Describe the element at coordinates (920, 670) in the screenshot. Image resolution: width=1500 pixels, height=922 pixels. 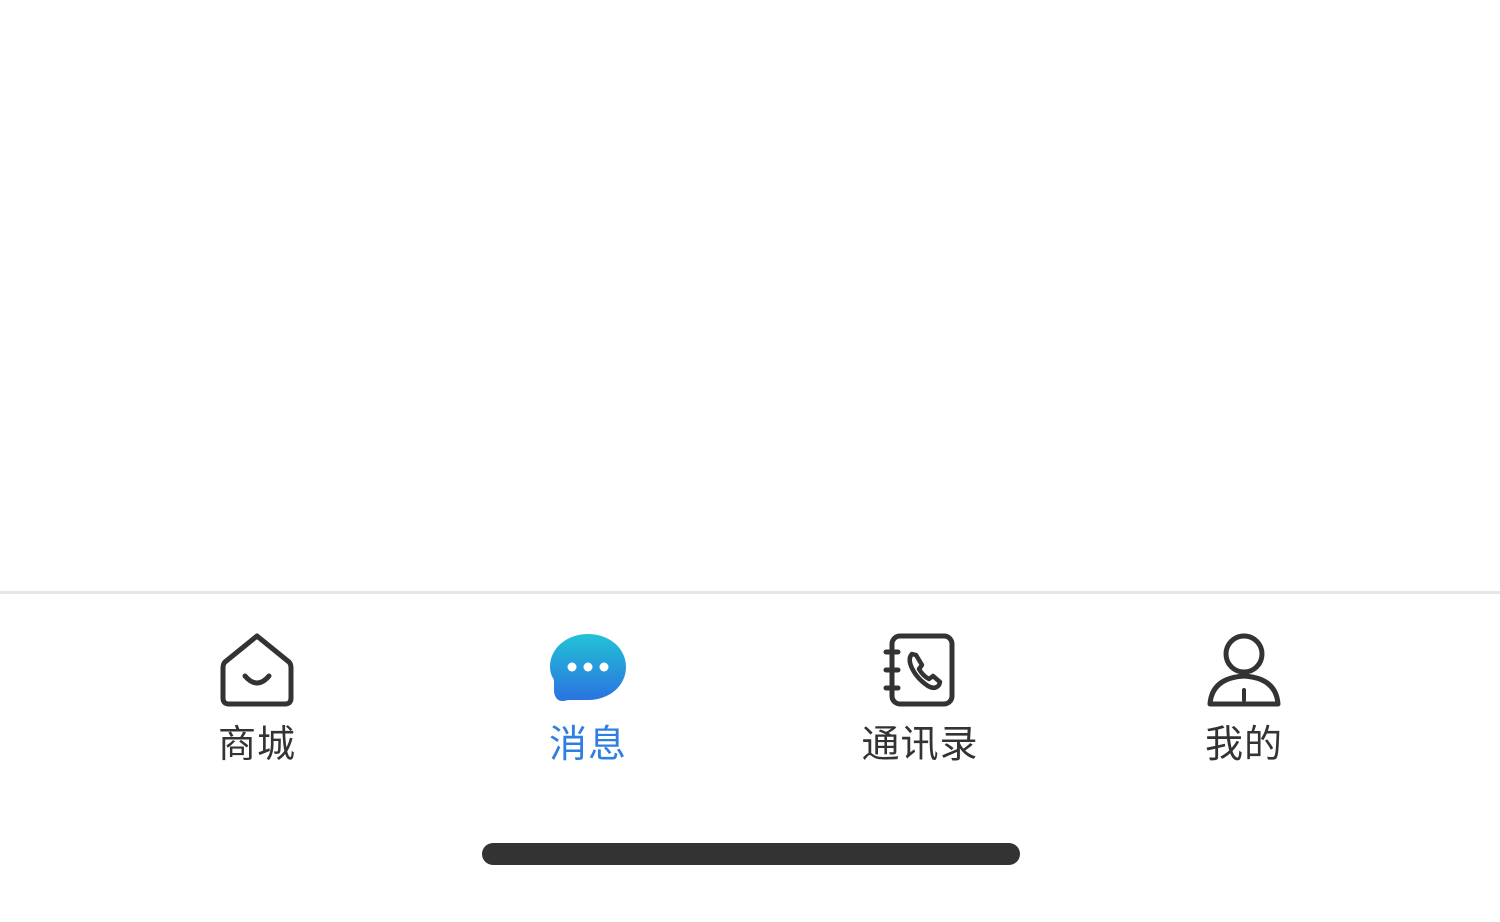
I see `contacts-phone-icon` at that location.